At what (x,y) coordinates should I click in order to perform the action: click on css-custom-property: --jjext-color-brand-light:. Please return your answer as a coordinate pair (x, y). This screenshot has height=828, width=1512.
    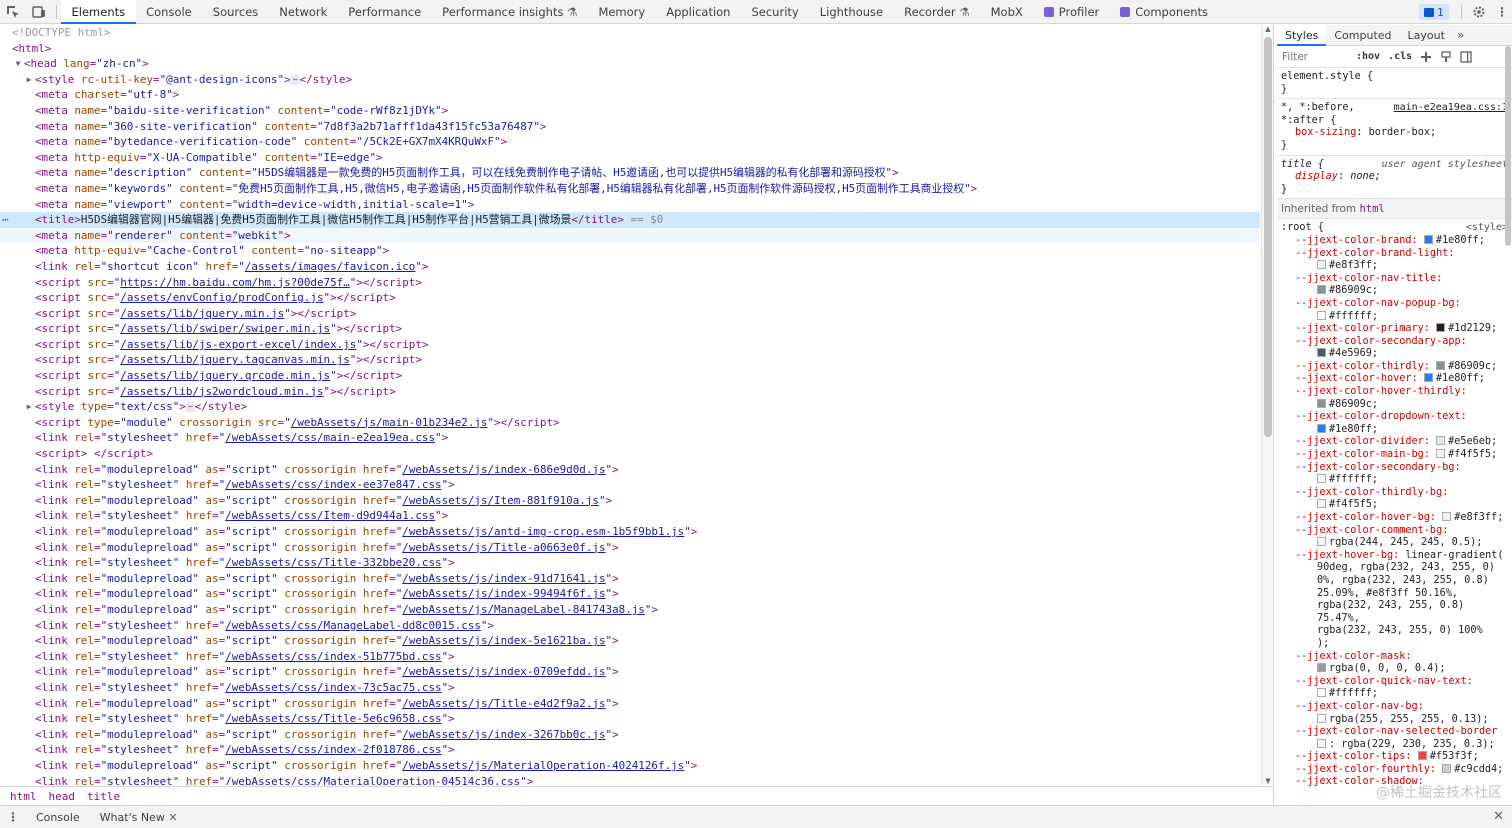
    Looking at the image, I should click on (1394, 254).